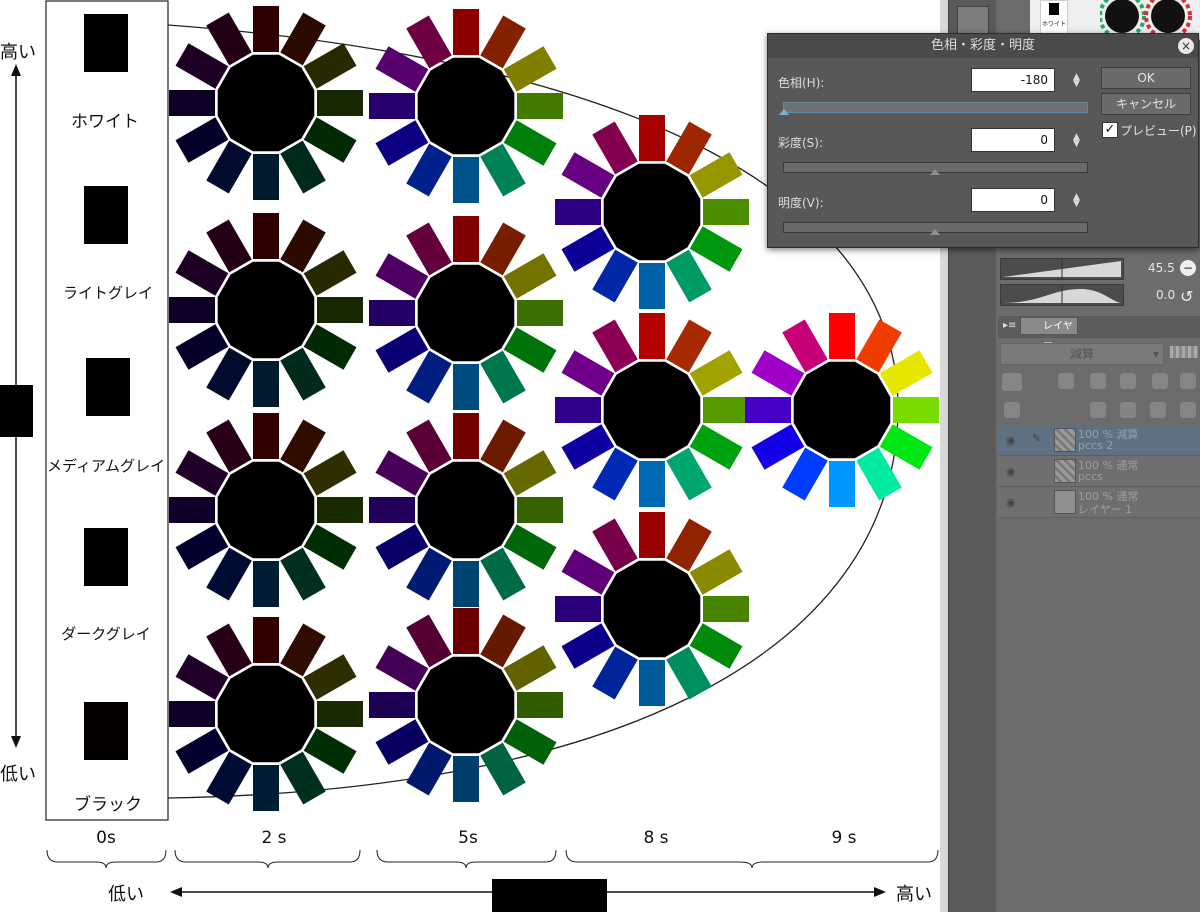 The height and width of the screenshot is (912, 1200). What do you see at coordinates (106, 466) in the screenshot?
I see `gray-label: メディアムグレイ` at bounding box center [106, 466].